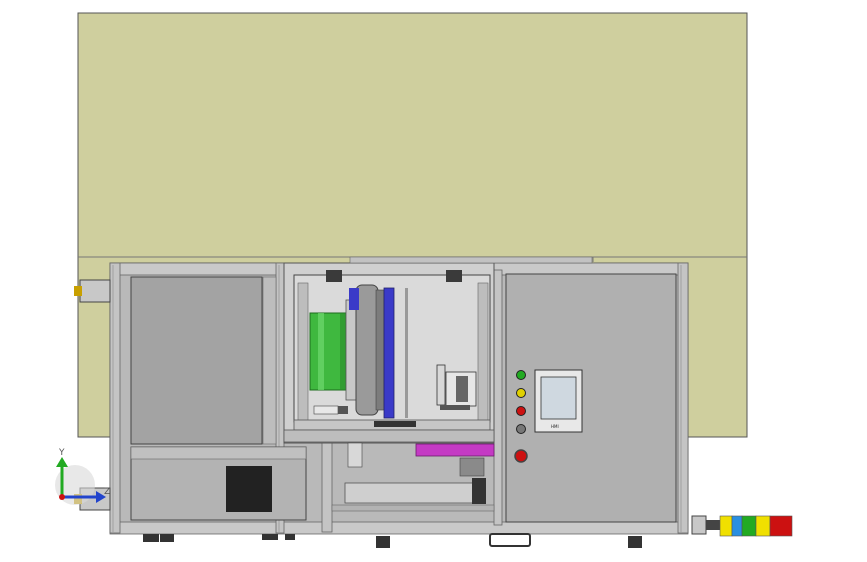 The width and height of the screenshot is (867, 562). What do you see at coordinates (521, 411) in the screenshot?
I see `red-indicator-light` at bounding box center [521, 411].